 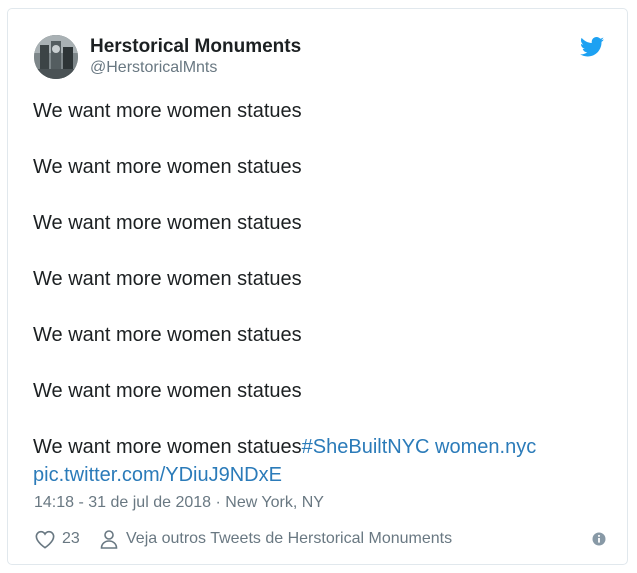 I want to click on url-link: women.nyc, so click(x=485, y=447).